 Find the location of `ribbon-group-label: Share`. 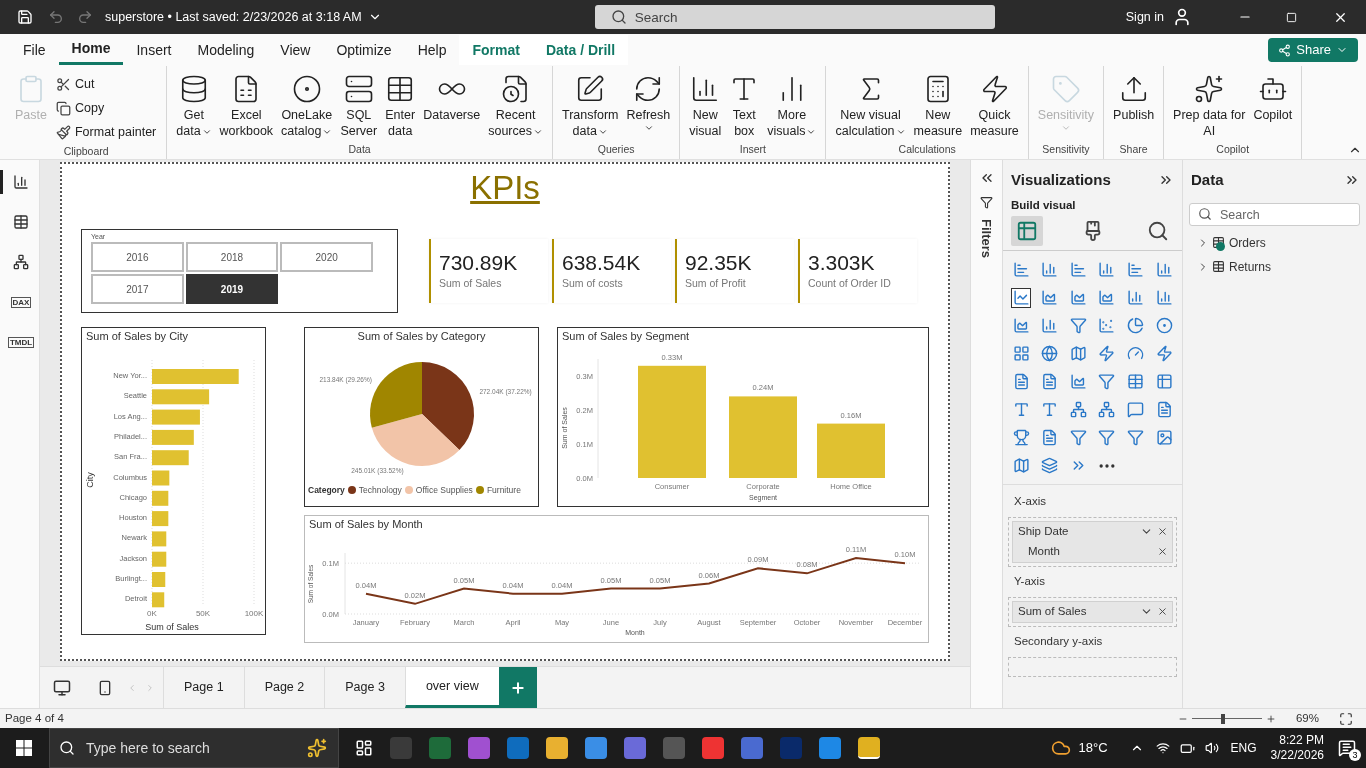

ribbon-group-label: Share is located at coordinates (1133, 150).